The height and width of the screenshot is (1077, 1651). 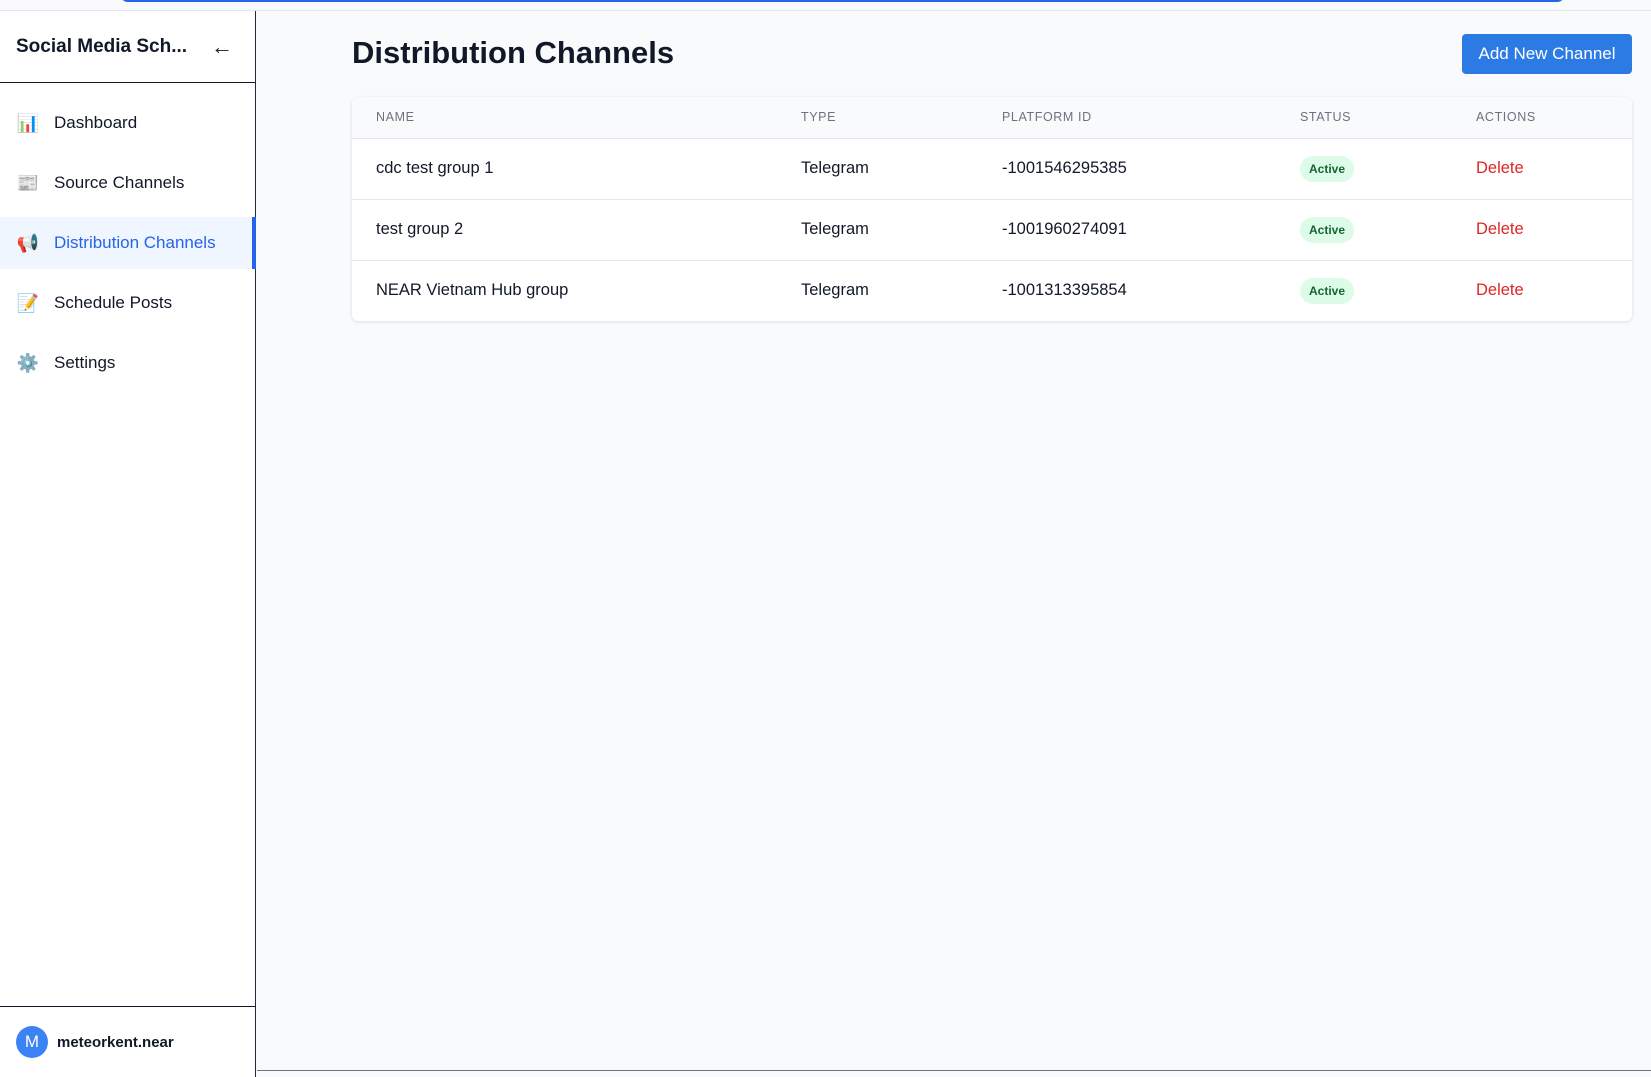 I want to click on add-new-channel-button: Add New Channel, so click(x=1547, y=54).